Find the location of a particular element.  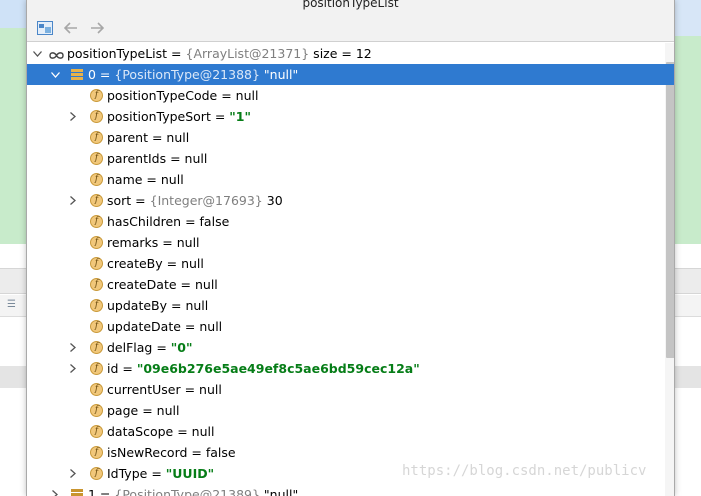

field-label: parent = null is located at coordinates (148, 137).